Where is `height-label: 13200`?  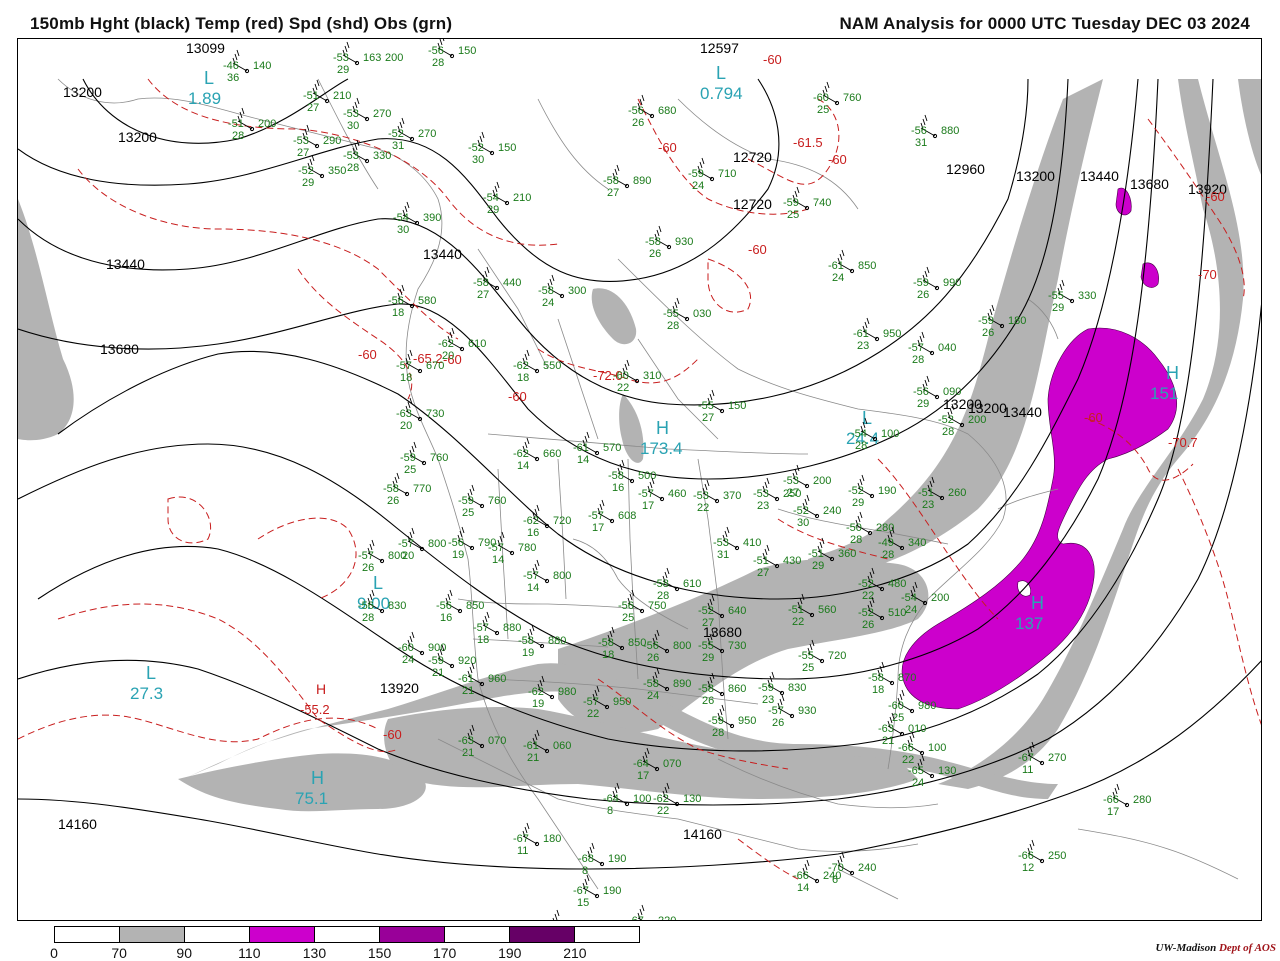 height-label: 13200 is located at coordinates (962, 404).